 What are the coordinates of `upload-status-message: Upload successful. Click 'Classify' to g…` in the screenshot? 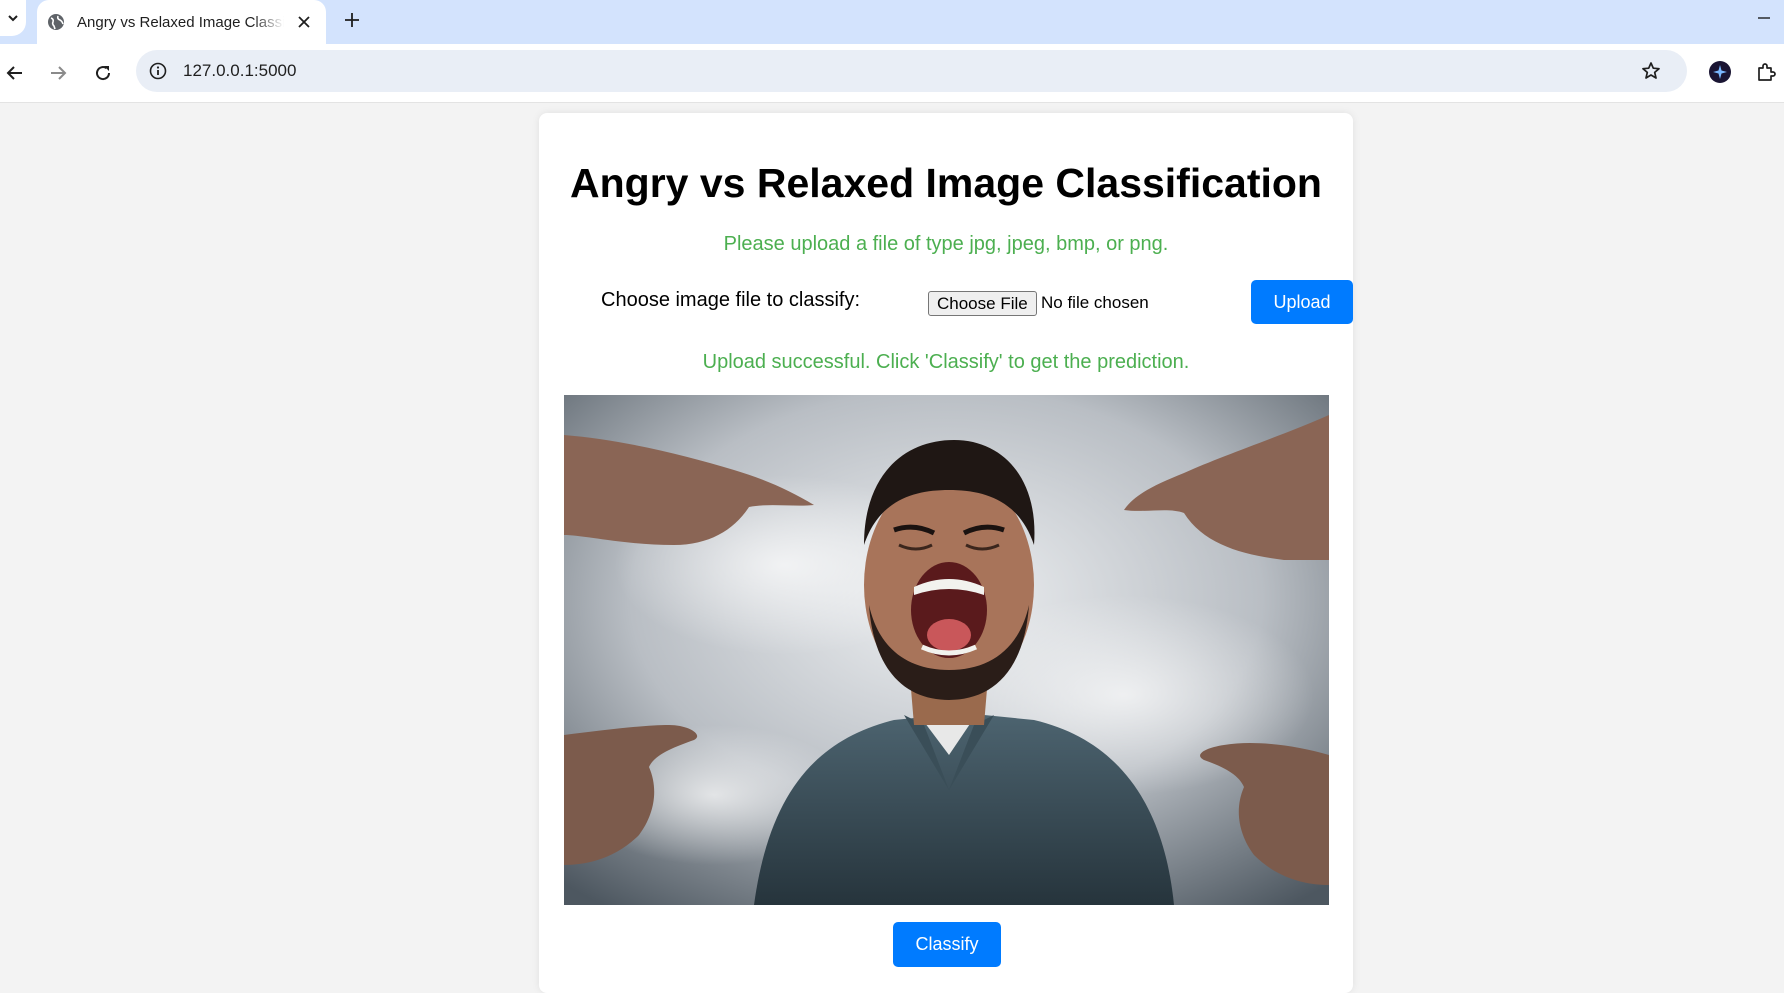 It's located at (946, 362).